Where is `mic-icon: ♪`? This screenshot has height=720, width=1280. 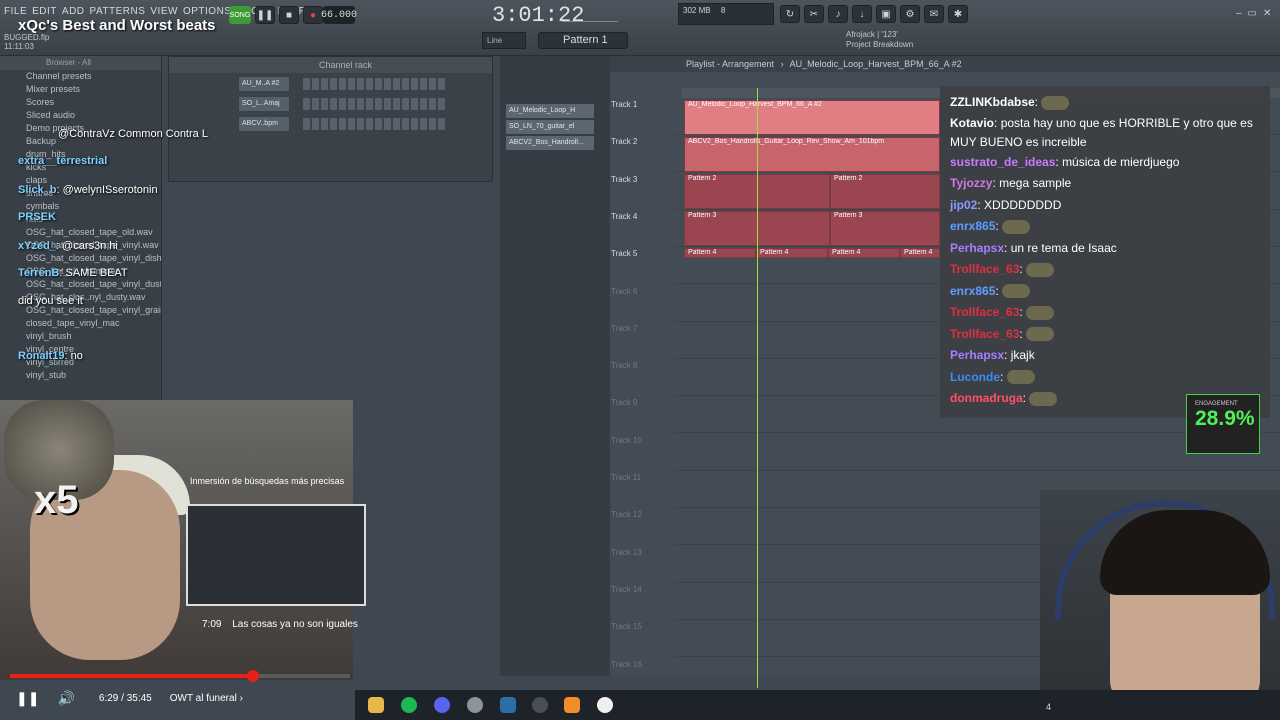 mic-icon: ♪ is located at coordinates (838, 14).